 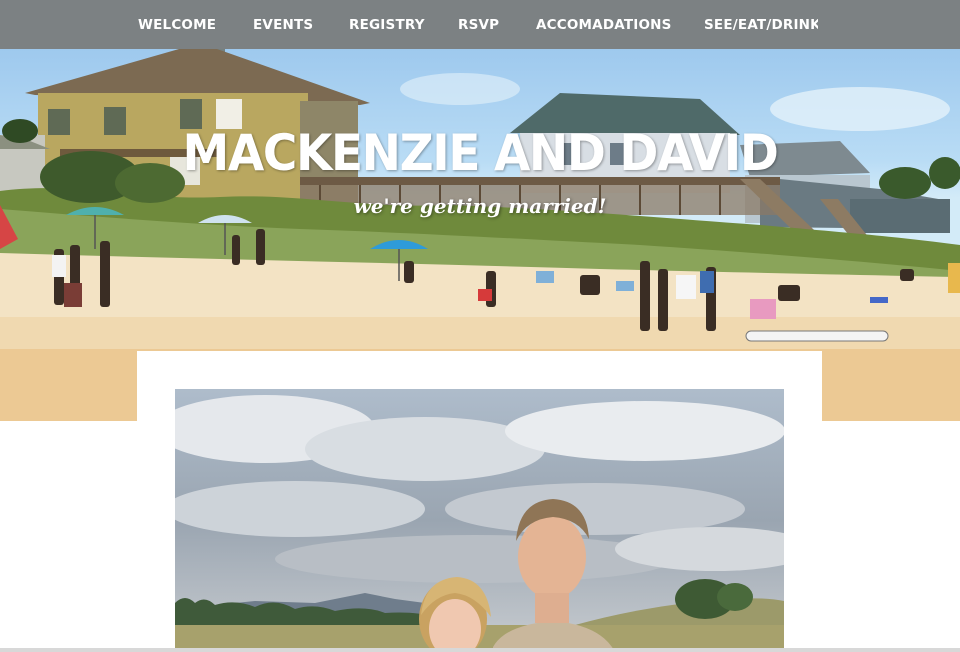 I want to click on hero-title: MACKENZIE AND DAVID, so click(x=480, y=153).